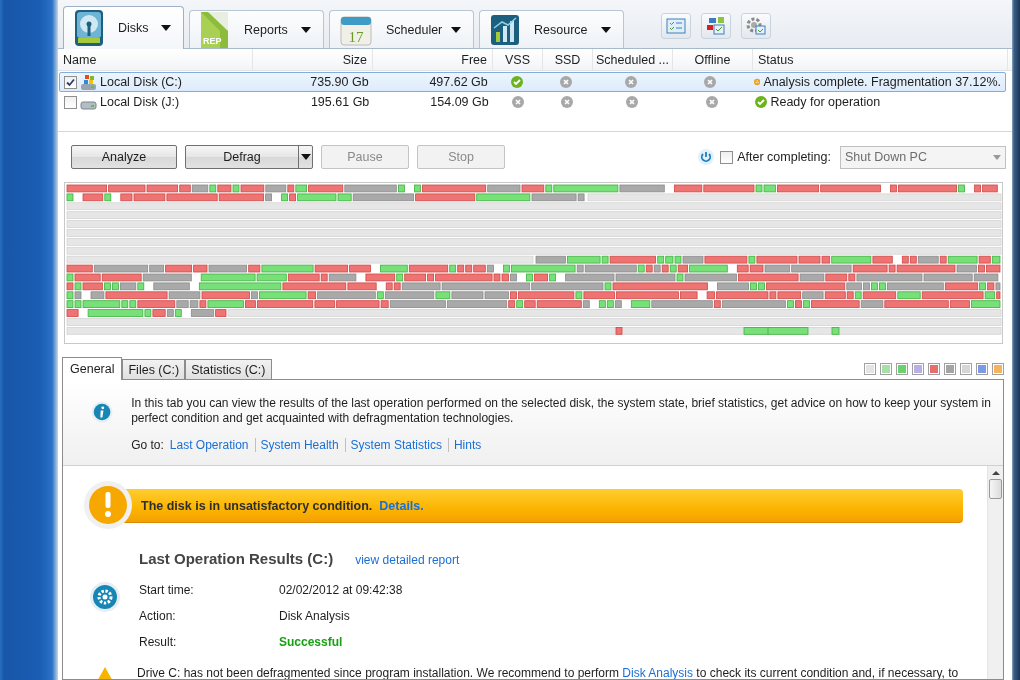 The image size is (1020, 680). What do you see at coordinates (551, 29) in the screenshot?
I see `toolbar-tab: Resource` at bounding box center [551, 29].